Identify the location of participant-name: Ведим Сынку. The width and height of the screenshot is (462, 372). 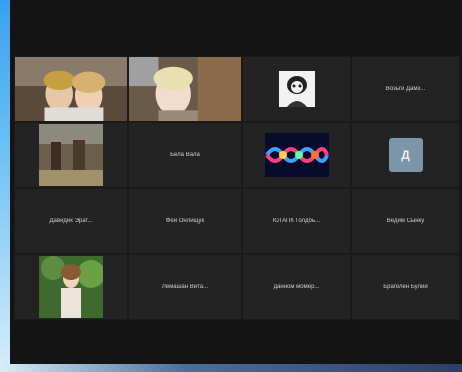
(405, 221).